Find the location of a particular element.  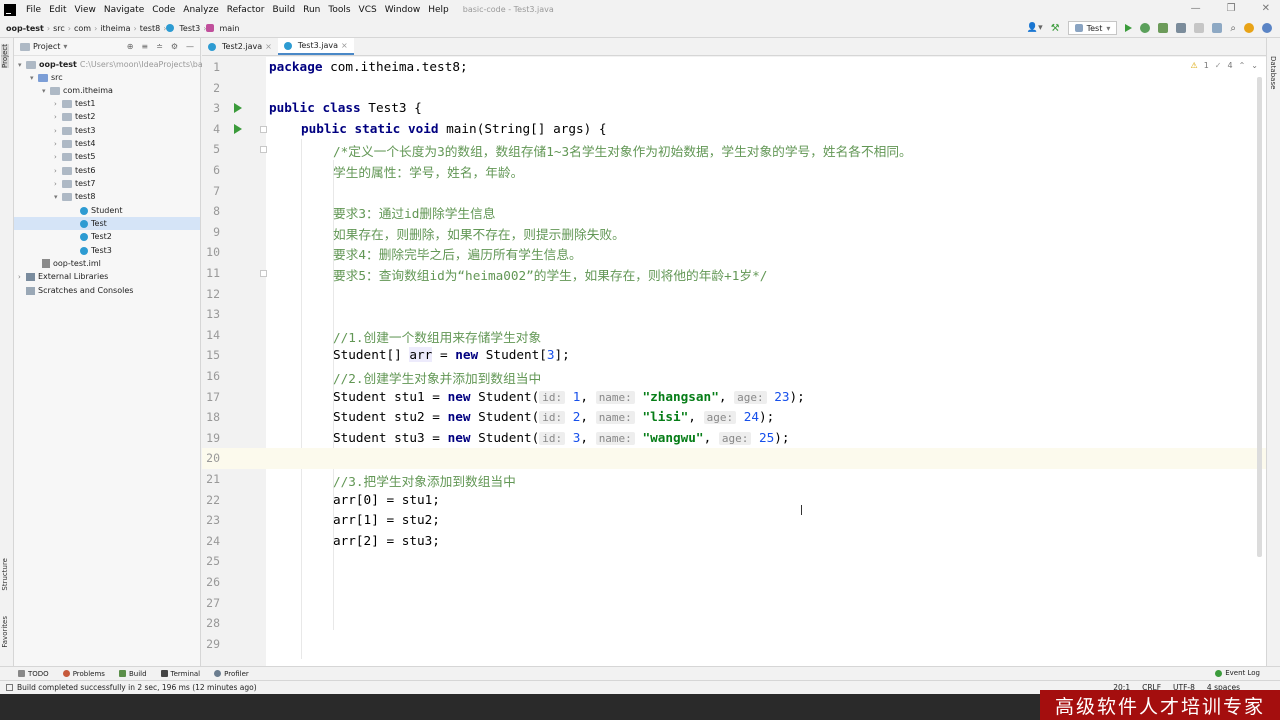

tree-folder-label: test4 is located at coordinates (85, 143).